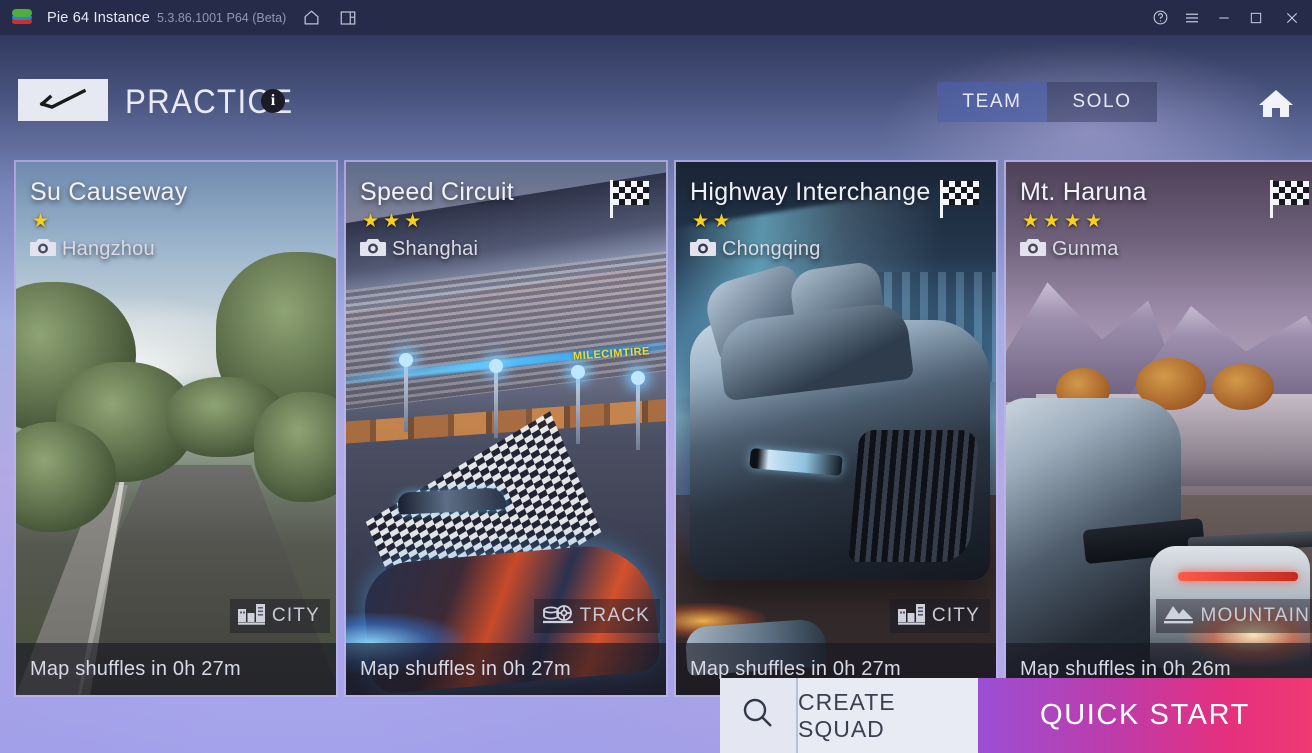 The width and height of the screenshot is (1312, 753). What do you see at coordinates (1160, 17) in the screenshot?
I see `help-icon` at bounding box center [1160, 17].